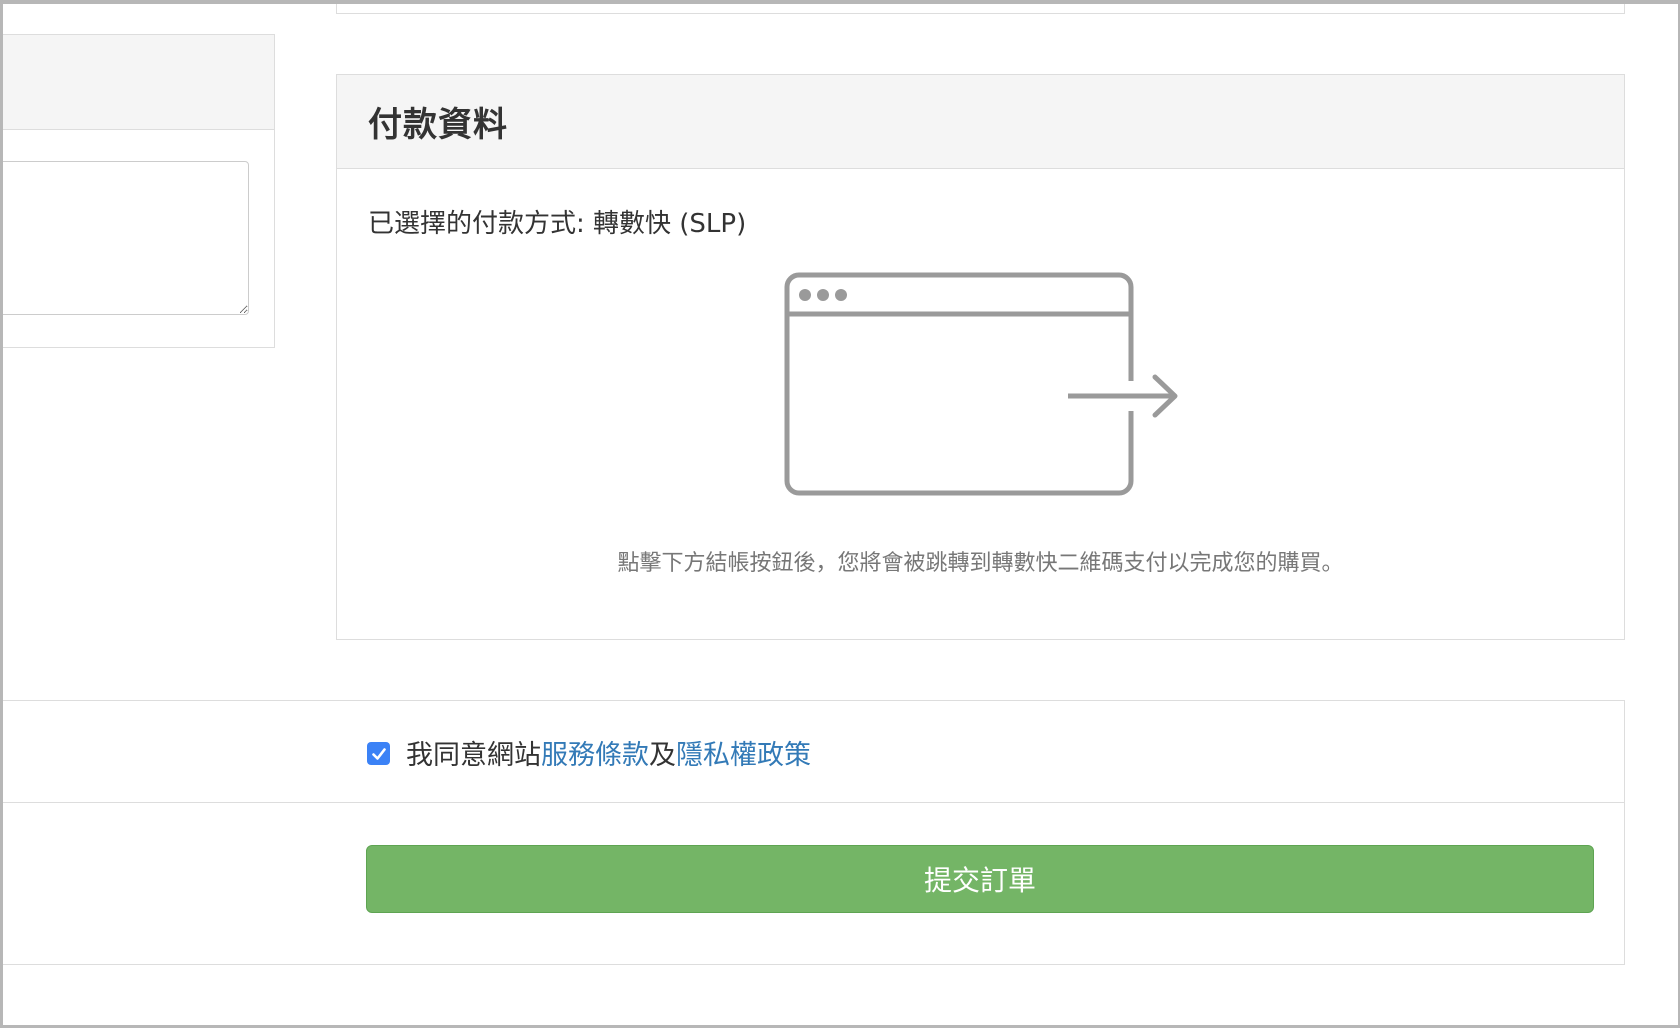 The image size is (1680, 1028). What do you see at coordinates (124, 238) in the screenshot?
I see `order-notes-textarea` at bounding box center [124, 238].